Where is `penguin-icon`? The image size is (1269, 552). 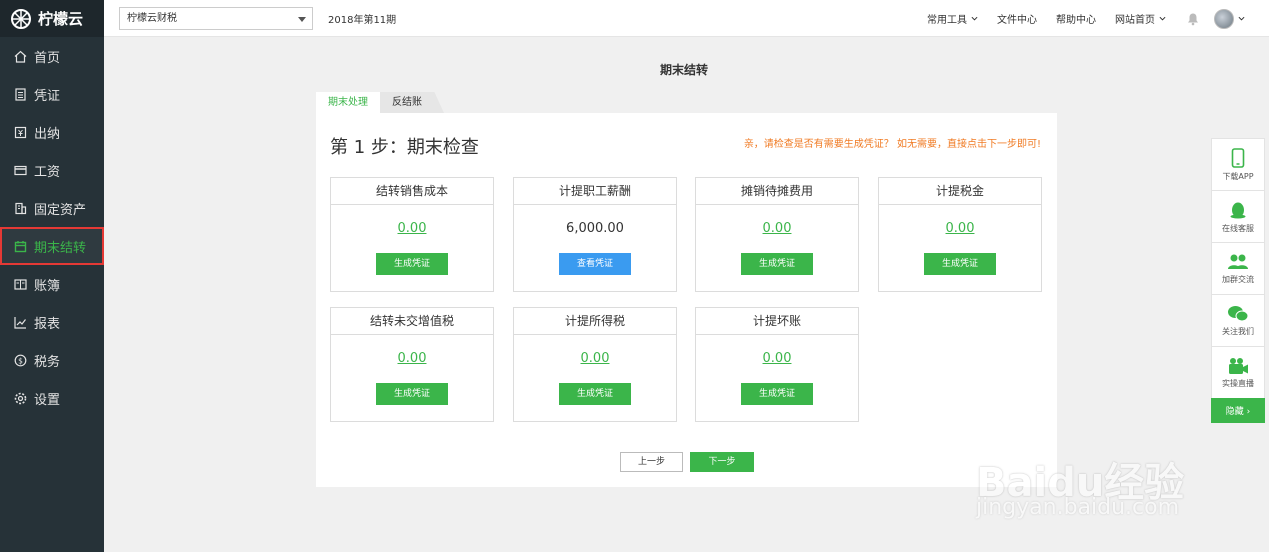 penguin-icon is located at coordinates (1238, 210).